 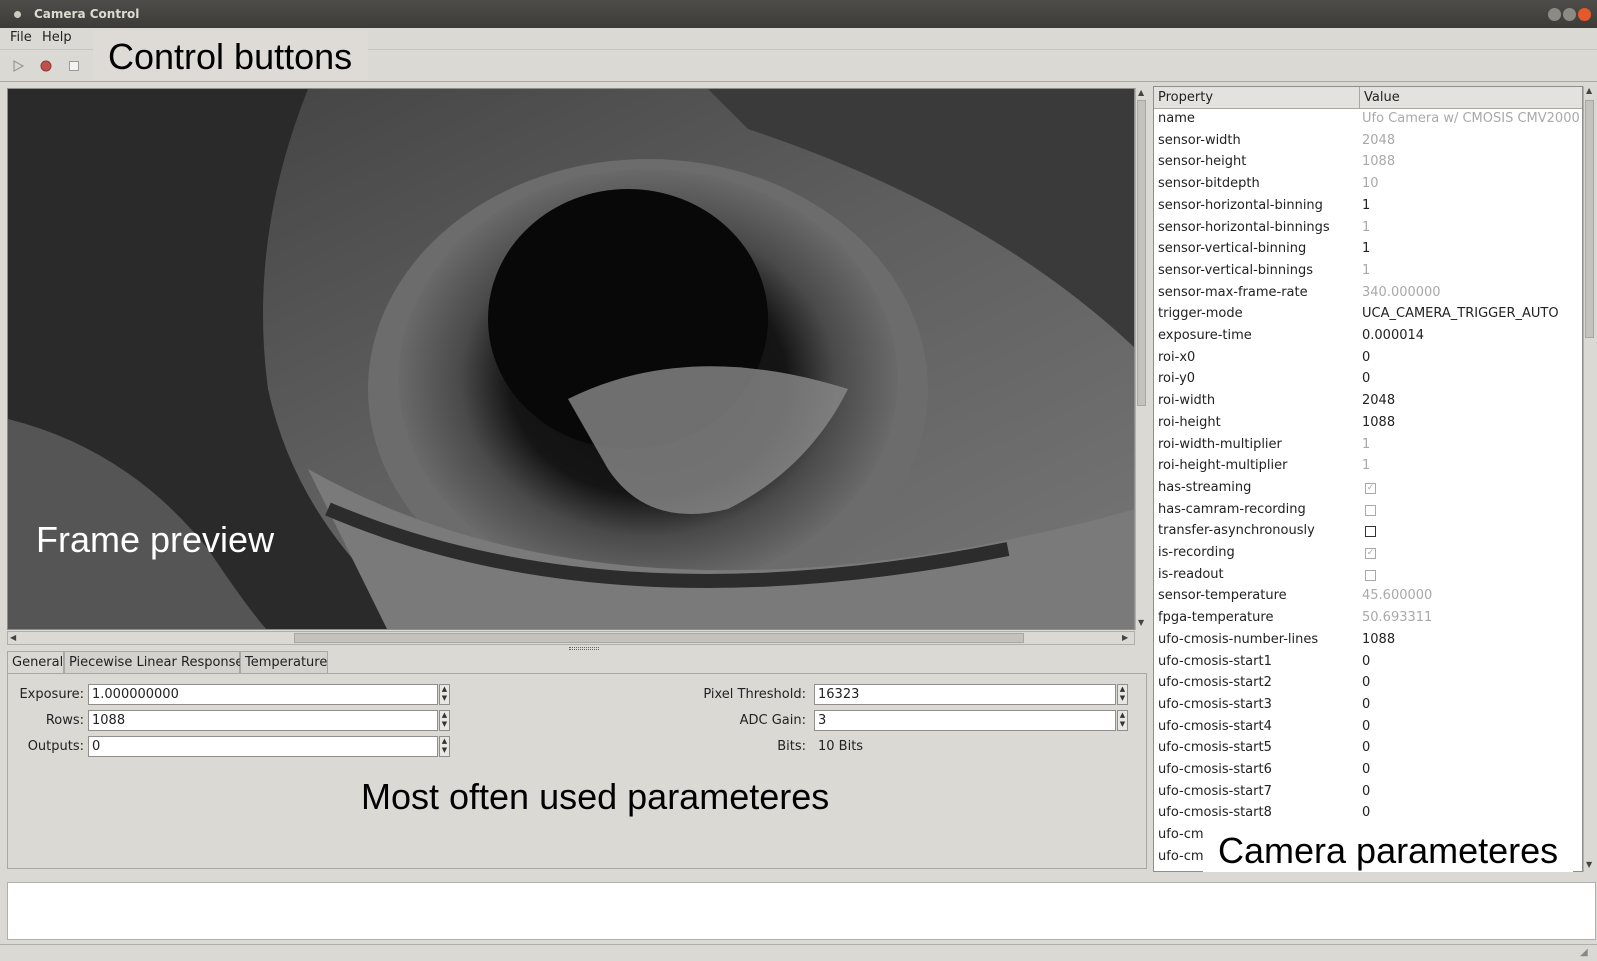 I want to click on stop-icon, so click(x=74, y=66).